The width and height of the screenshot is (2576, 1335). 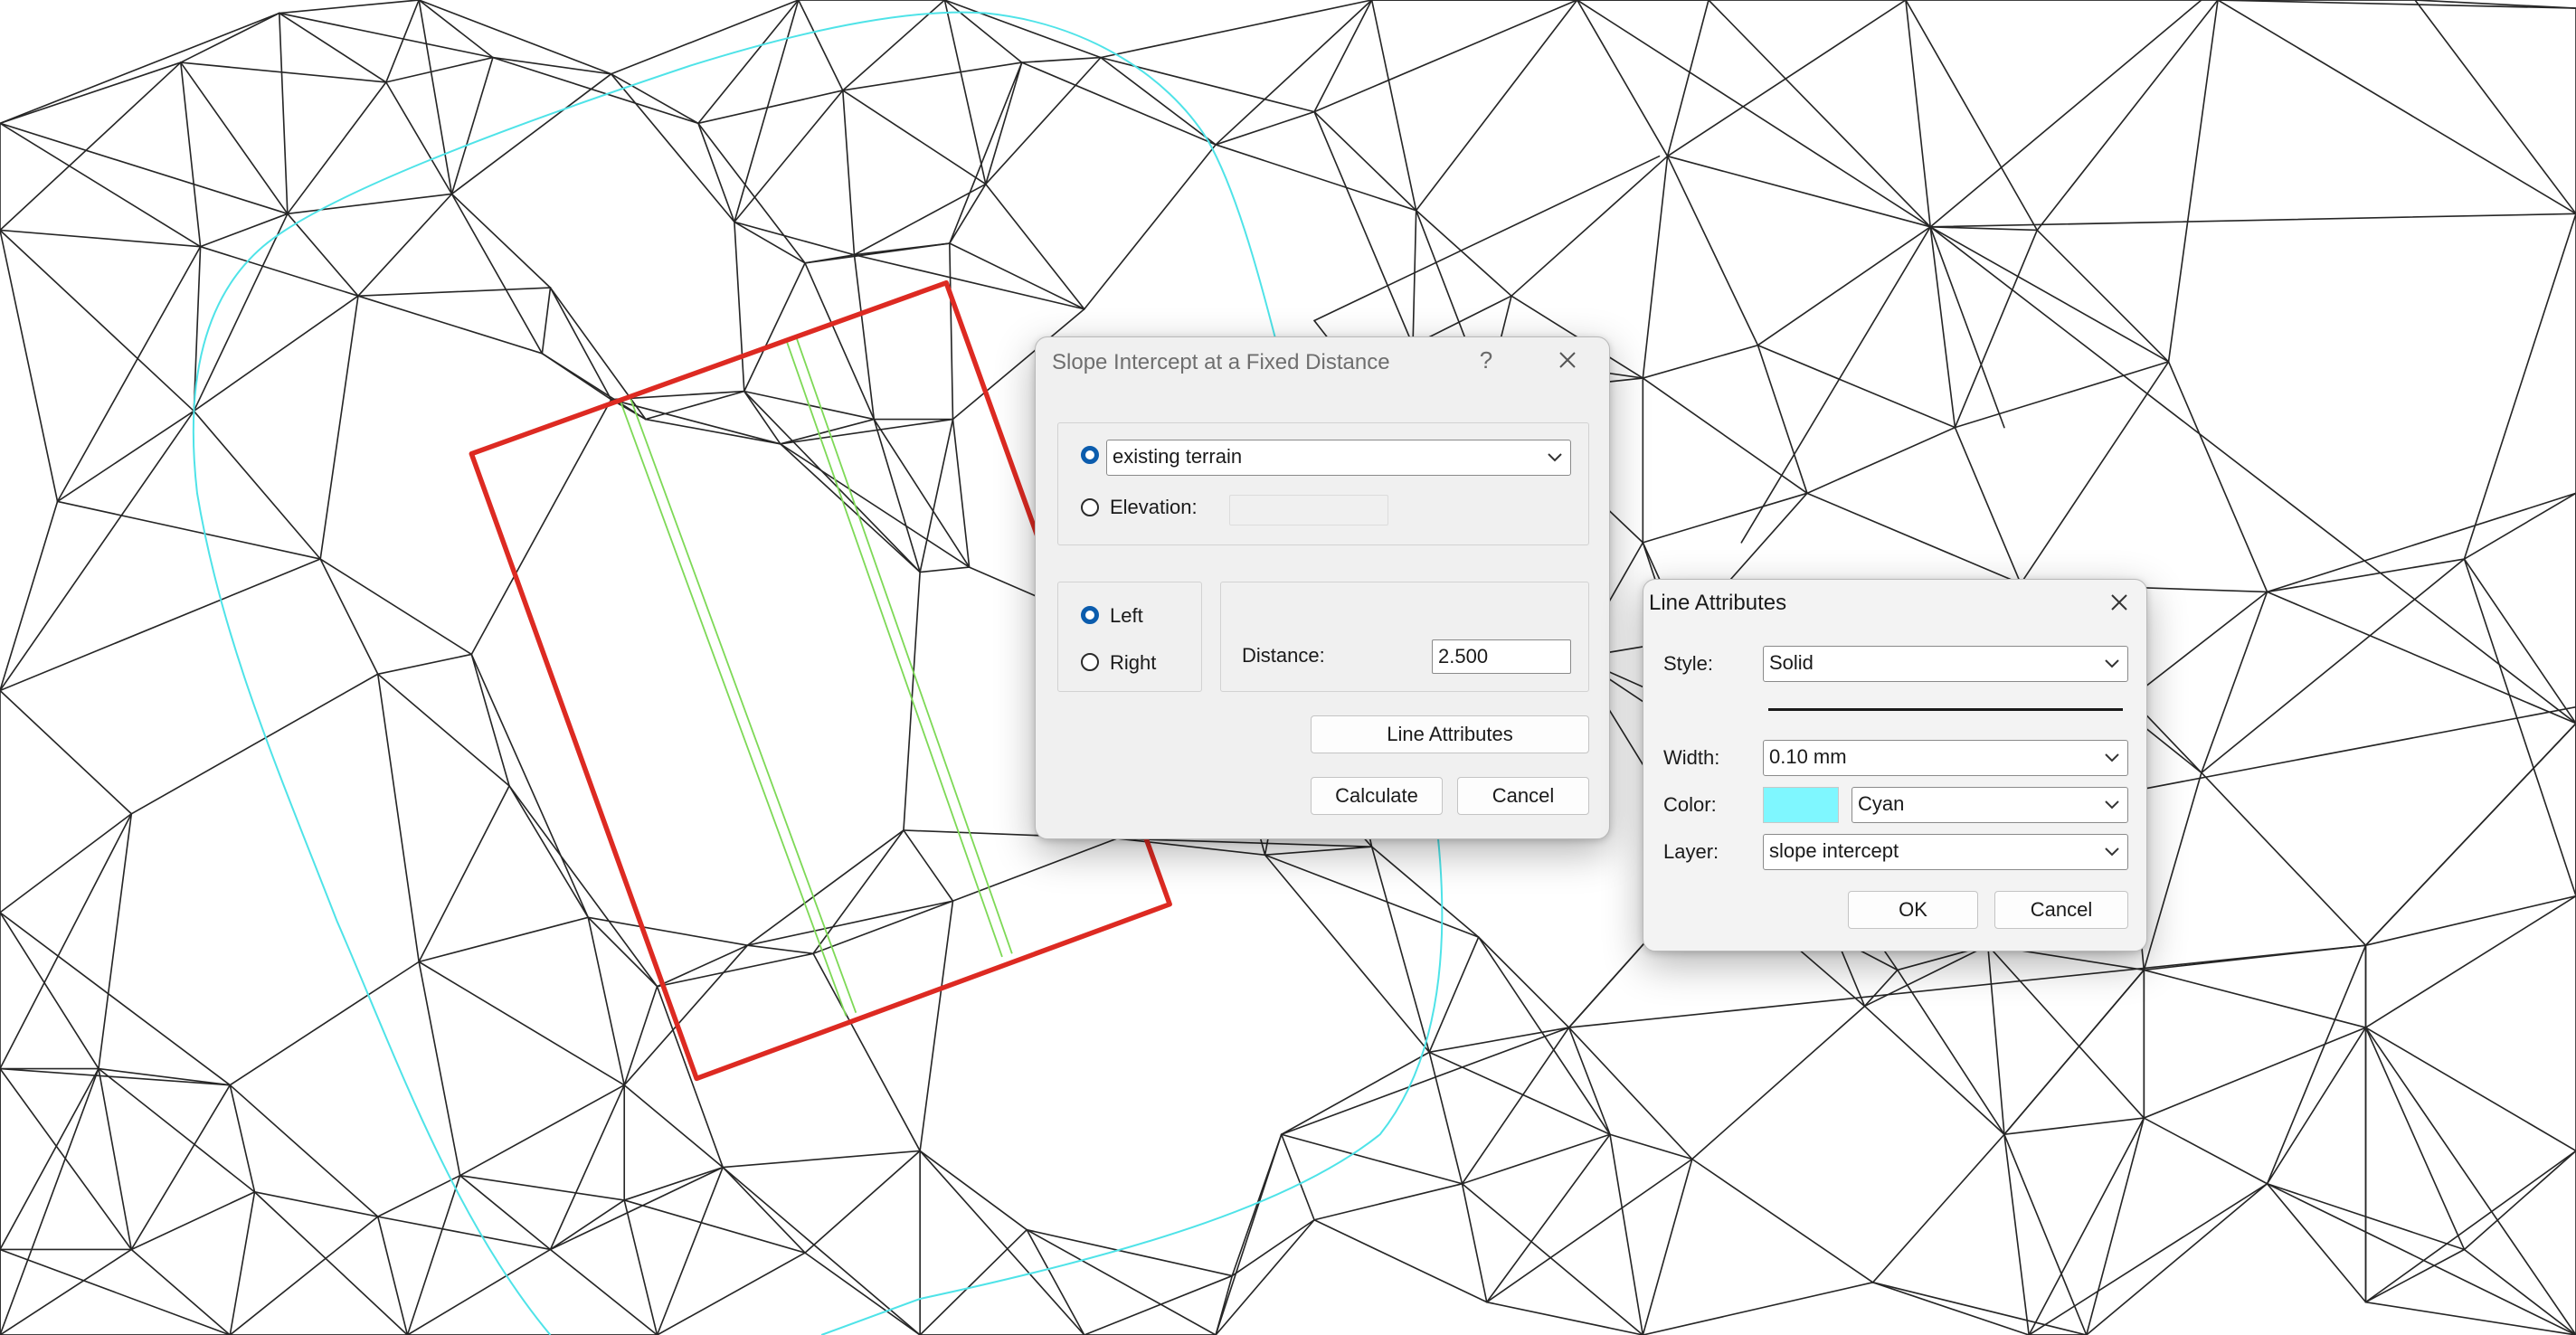 What do you see at coordinates (1090, 455) in the screenshot?
I see `surface-radio` at bounding box center [1090, 455].